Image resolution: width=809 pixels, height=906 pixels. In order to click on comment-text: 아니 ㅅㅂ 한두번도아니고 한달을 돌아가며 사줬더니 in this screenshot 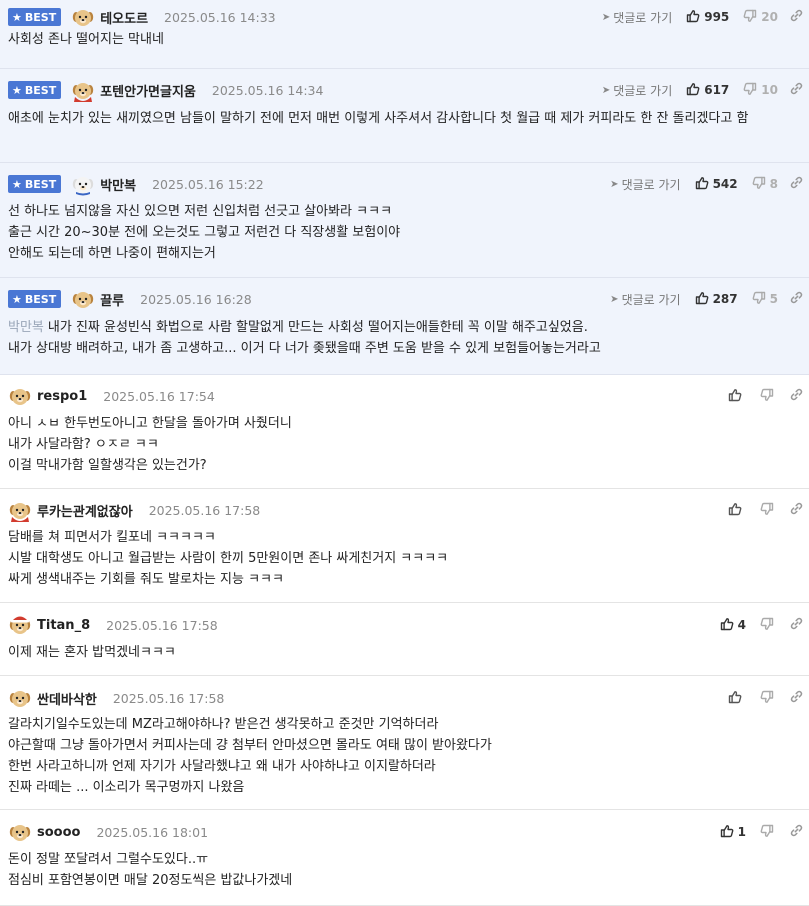, I will do `click(150, 423)`.